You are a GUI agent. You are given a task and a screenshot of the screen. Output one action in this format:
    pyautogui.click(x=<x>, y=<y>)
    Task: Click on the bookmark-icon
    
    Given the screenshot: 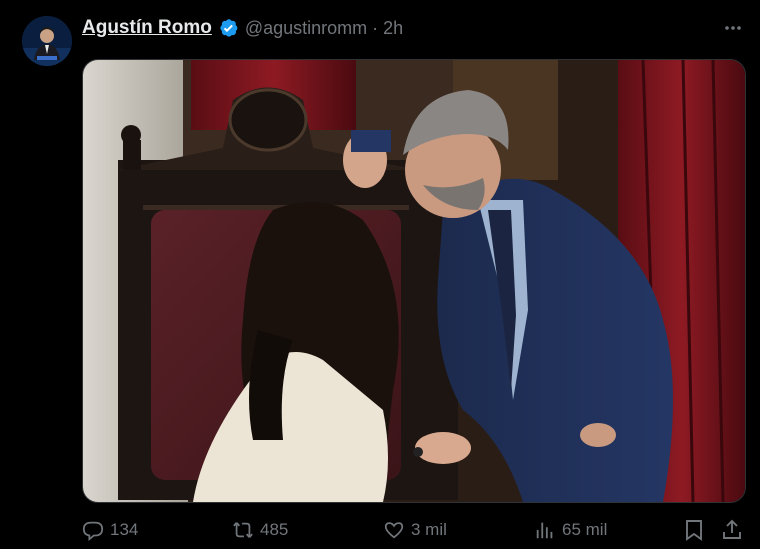 What is the action you would take?
    pyautogui.click(x=694, y=530)
    